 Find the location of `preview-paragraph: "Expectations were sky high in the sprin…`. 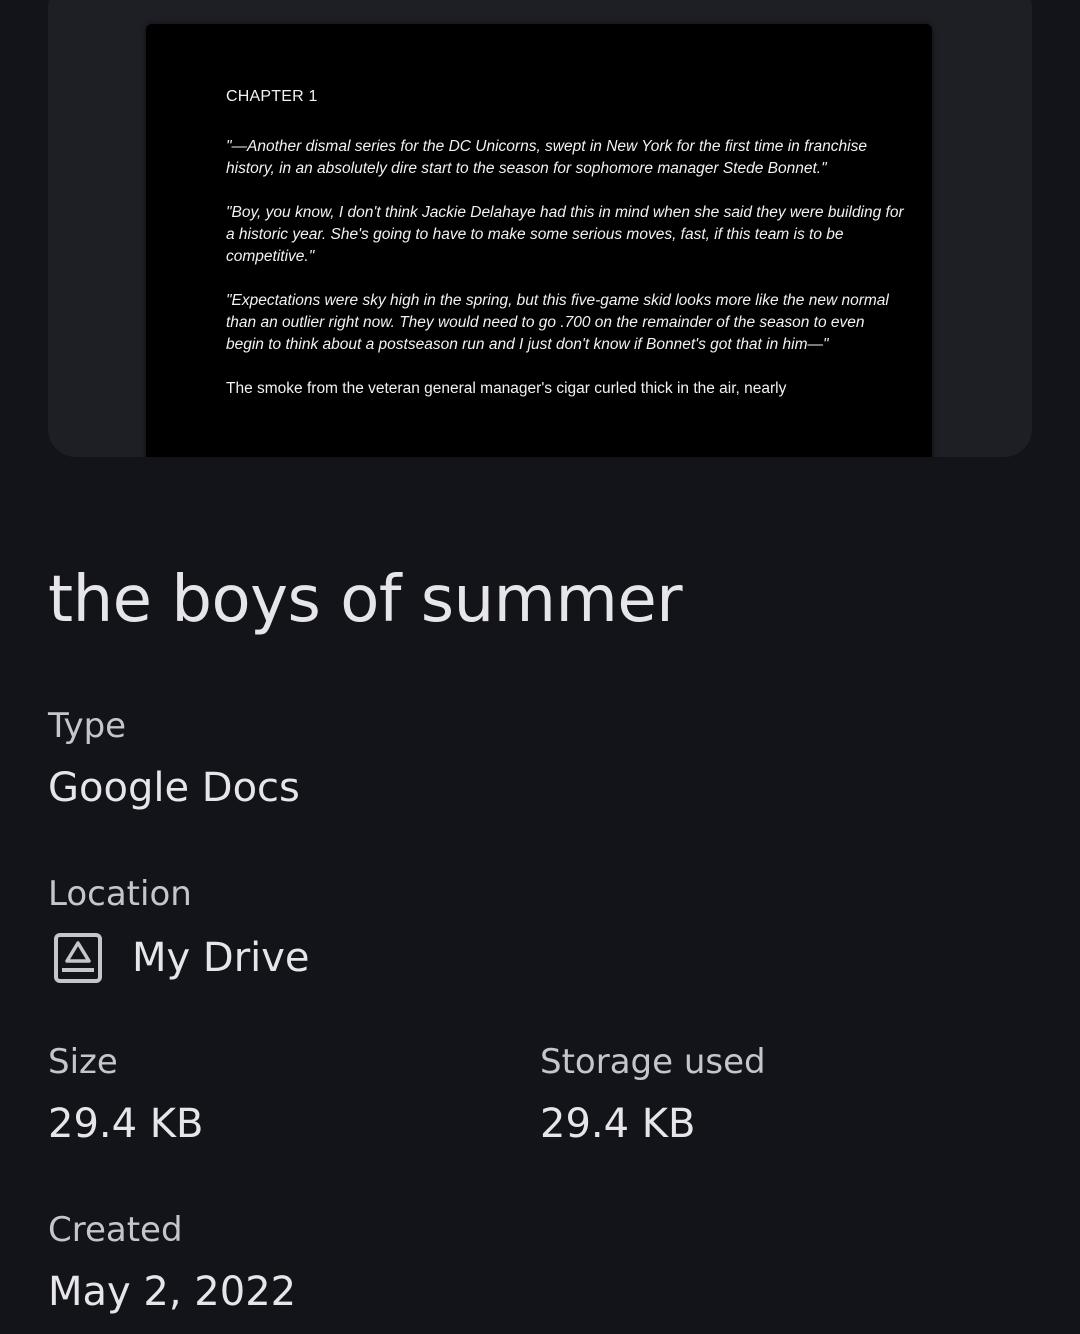

preview-paragraph: "Expectations were sky high in the sprin… is located at coordinates (557, 322).